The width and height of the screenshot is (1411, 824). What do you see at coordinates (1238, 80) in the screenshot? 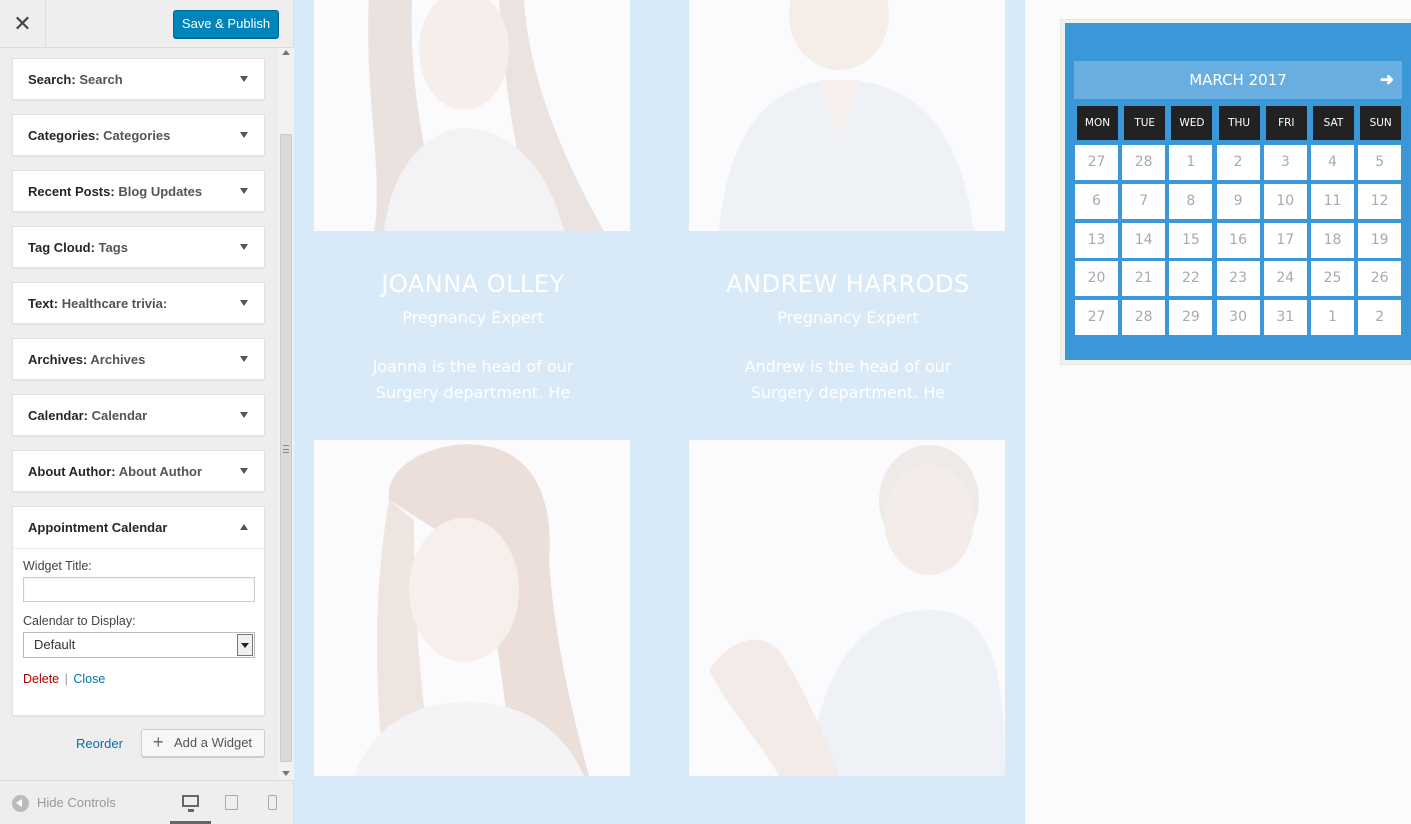
I see `calendar-header: MARCH 2017 ➜` at bounding box center [1238, 80].